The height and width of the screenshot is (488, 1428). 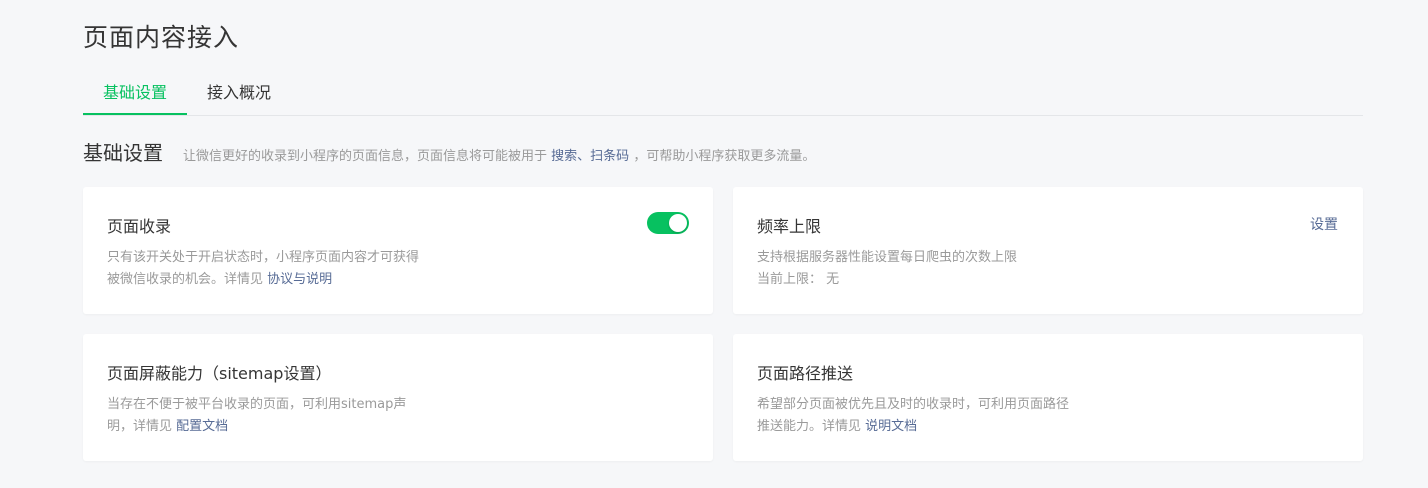 I want to click on desc-line: 当存在不便于被平台收录的页面，可利用sitemap声, so click(x=257, y=404).